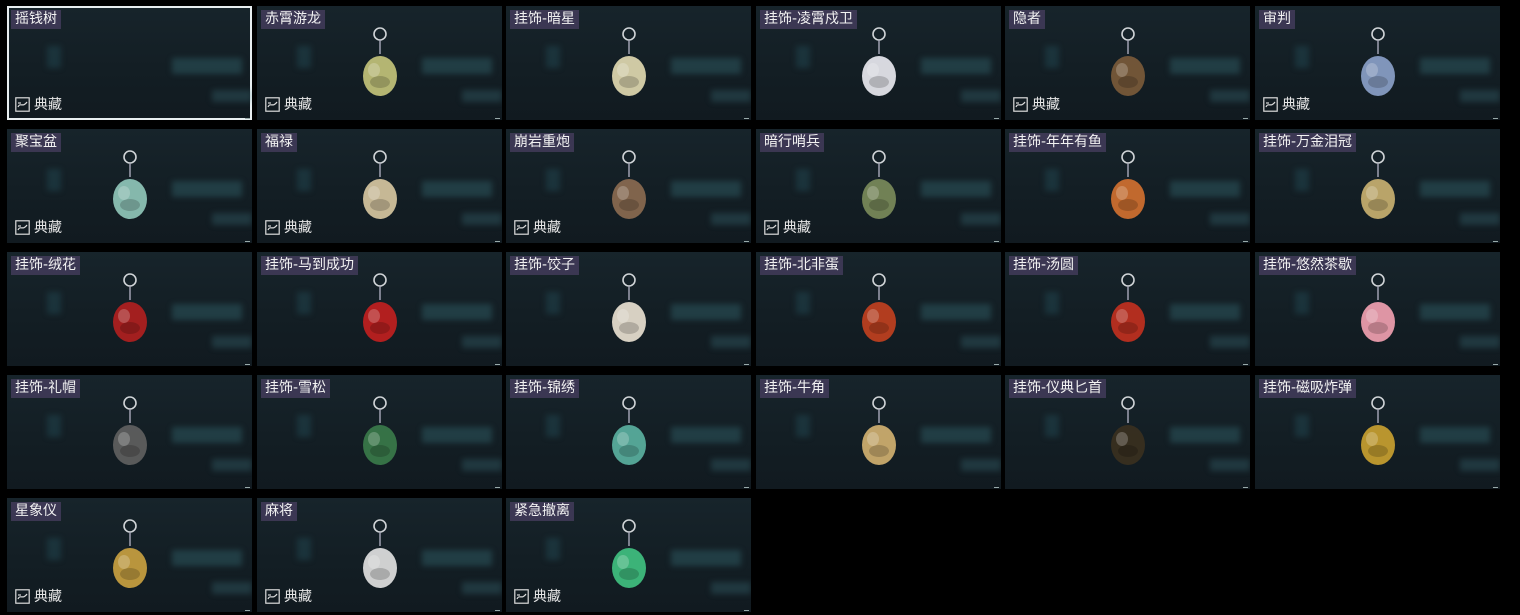 This screenshot has width=1520, height=615. I want to click on item-card: 麻将 典藏, so click(379, 555).